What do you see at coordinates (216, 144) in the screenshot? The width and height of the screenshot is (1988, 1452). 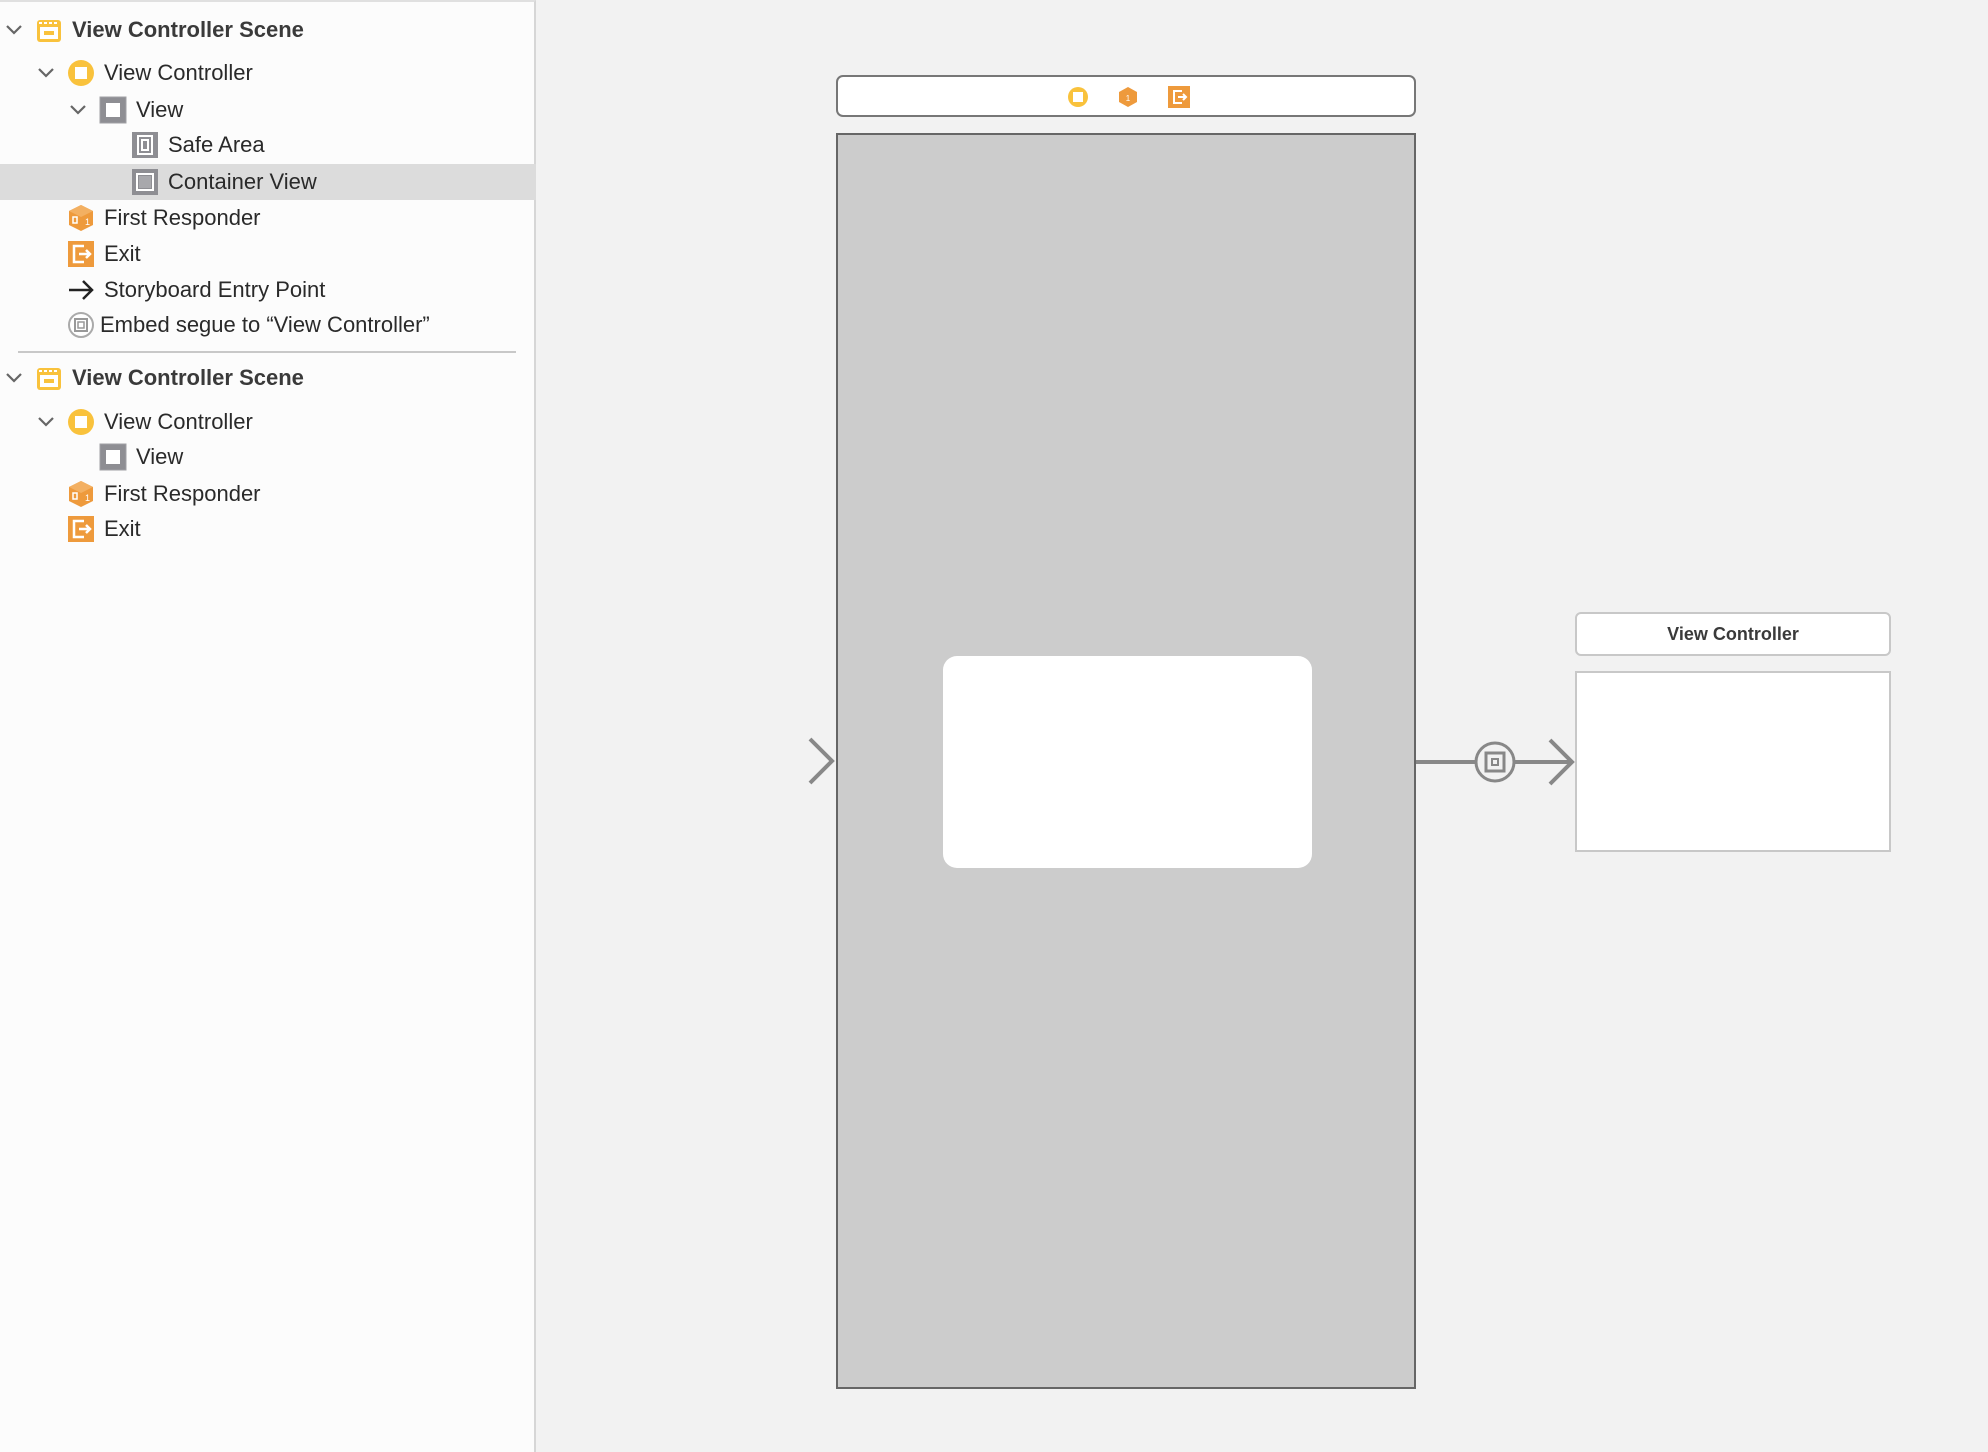 I see `outline-item-label: Safe Area` at bounding box center [216, 144].